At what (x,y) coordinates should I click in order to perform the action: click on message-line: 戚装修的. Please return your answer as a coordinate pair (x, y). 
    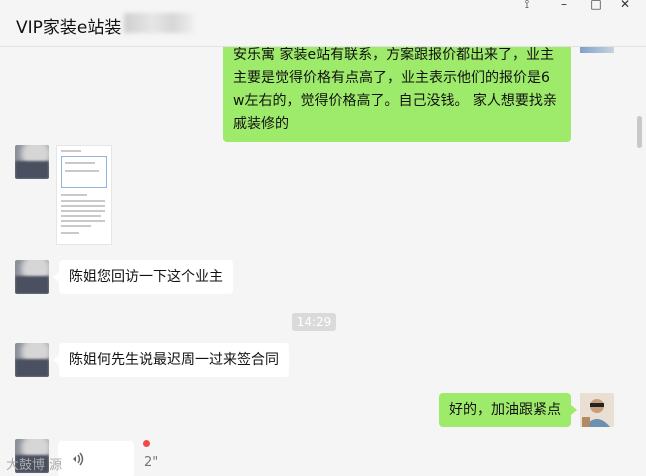
    Looking at the image, I should click on (261, 124).